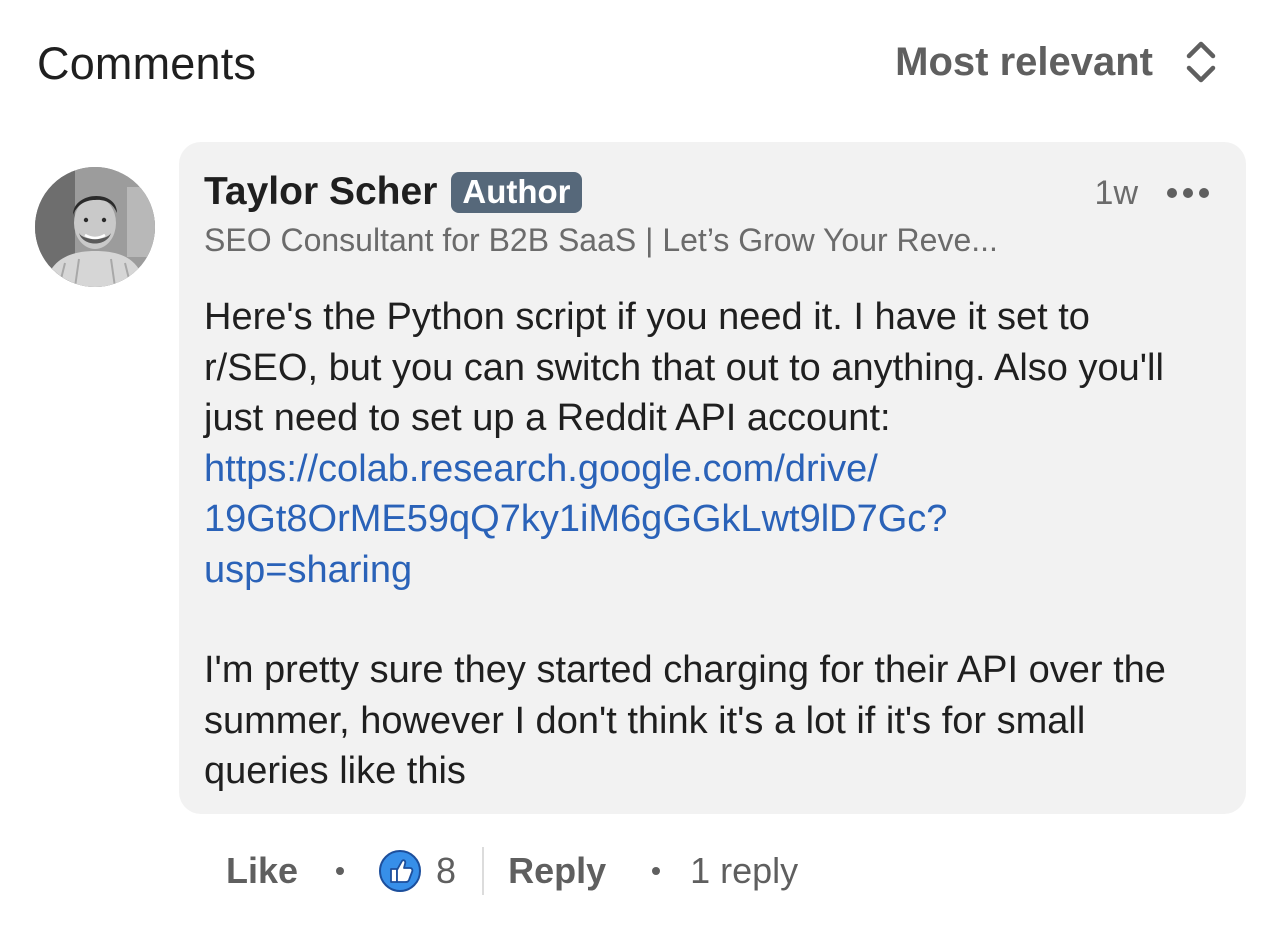  Describe the element at coordinates (262, 871) in the screenshot. I see `like-button: Like` at that location.